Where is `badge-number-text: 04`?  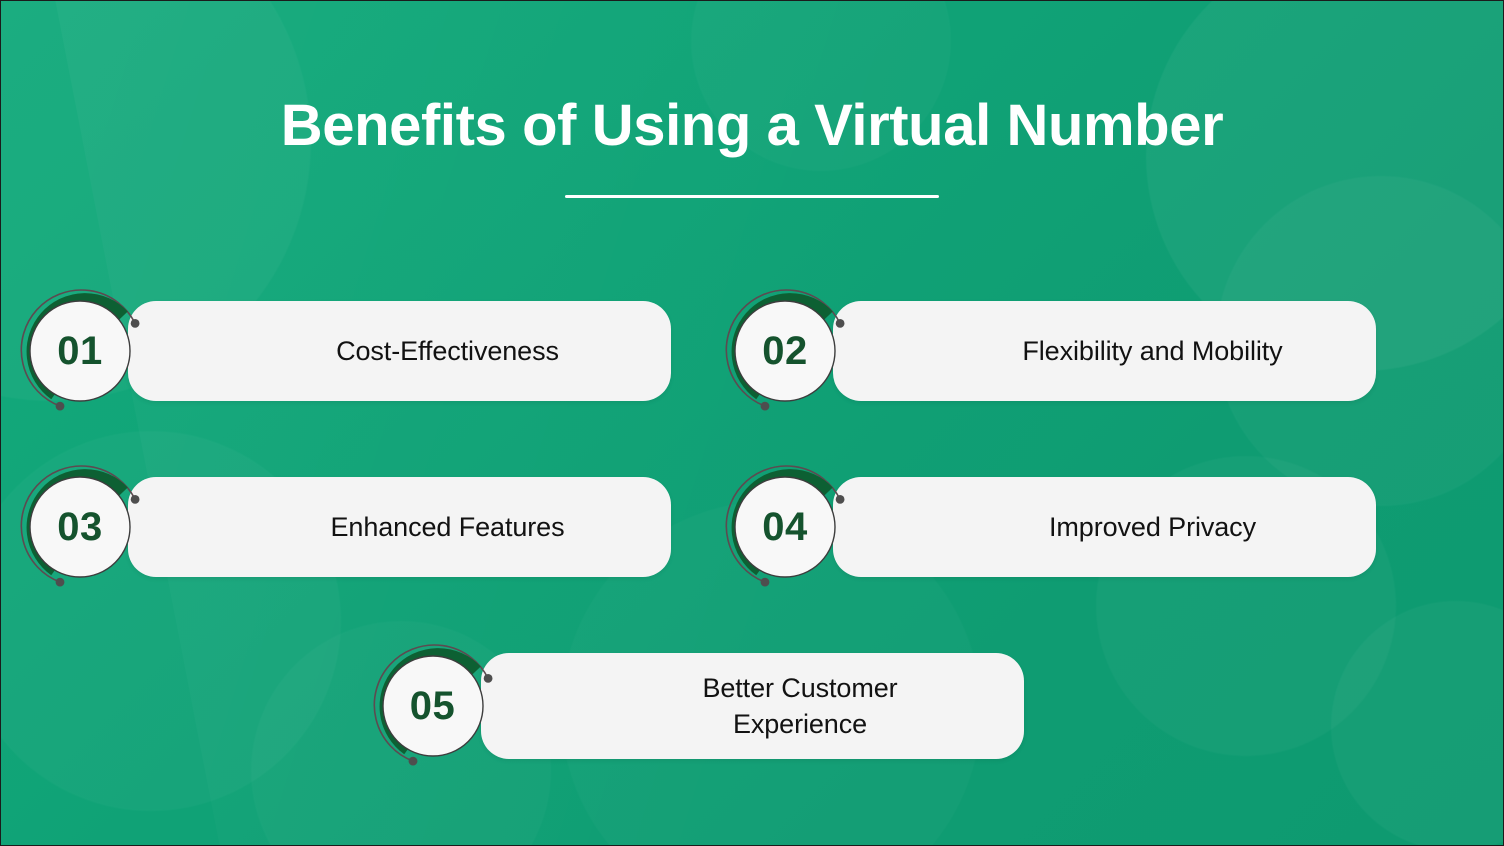
badge-number-text: 04 is located at coordinates (785, 527).